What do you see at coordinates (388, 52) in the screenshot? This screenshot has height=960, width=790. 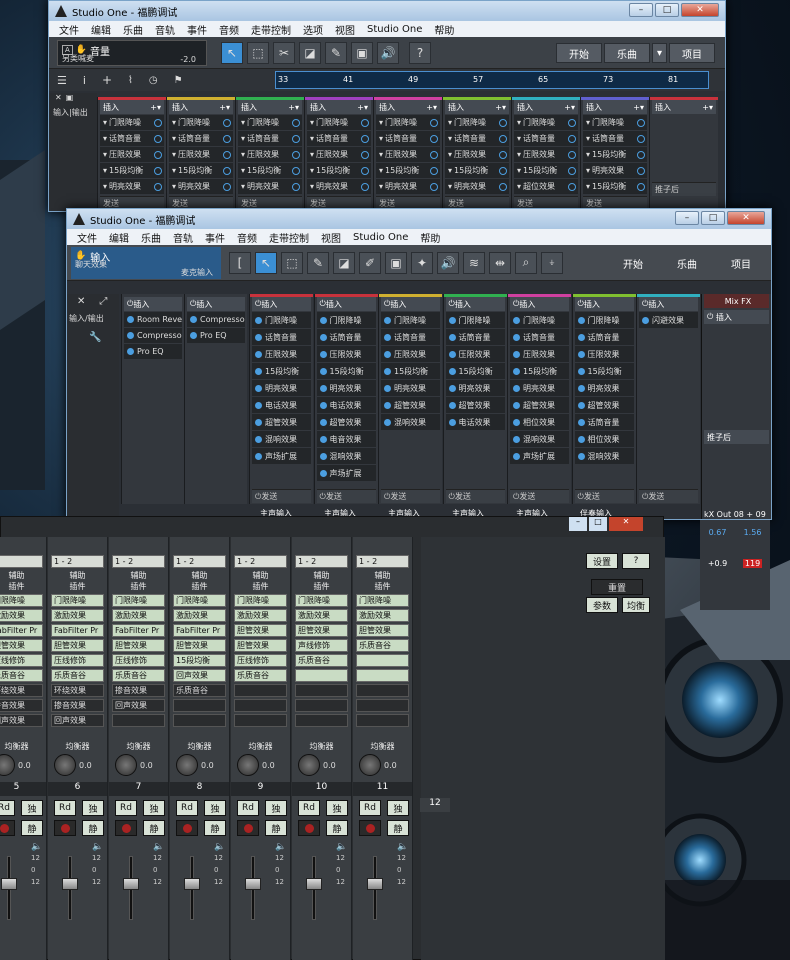 I see `speaker-tool-icon: 🔊` at bounding box center [388, 52].